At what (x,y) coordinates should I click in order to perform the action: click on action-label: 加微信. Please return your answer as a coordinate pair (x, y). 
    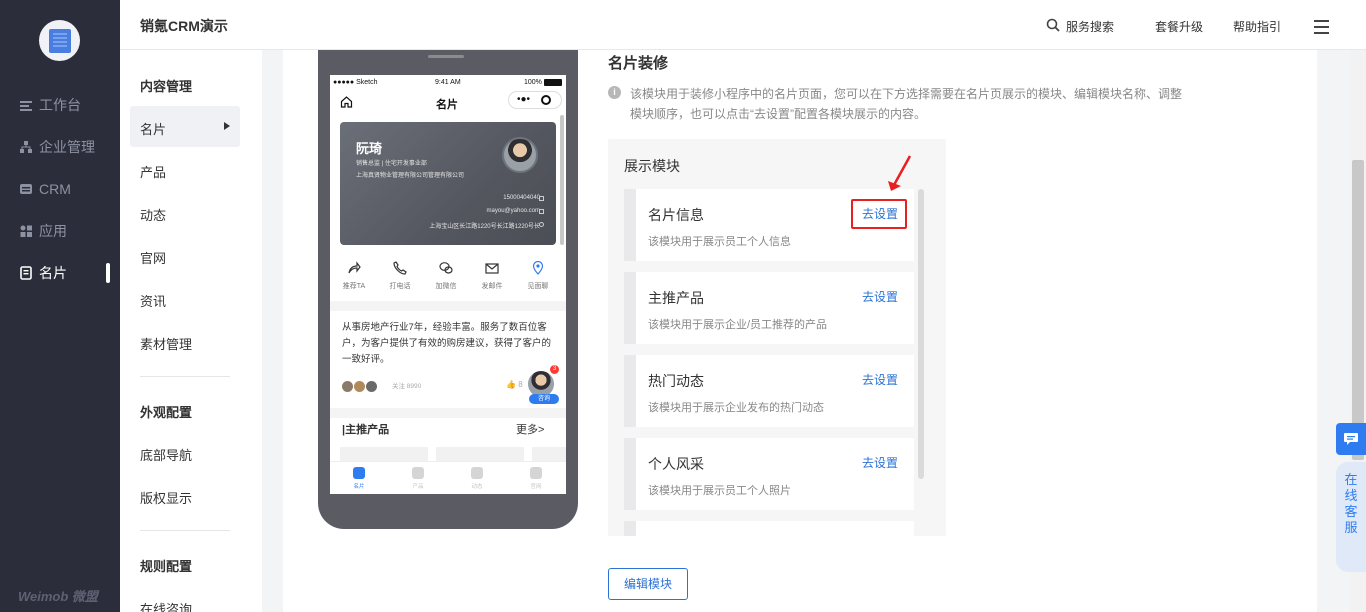
    Looking at the image, I should click on (446, 286).